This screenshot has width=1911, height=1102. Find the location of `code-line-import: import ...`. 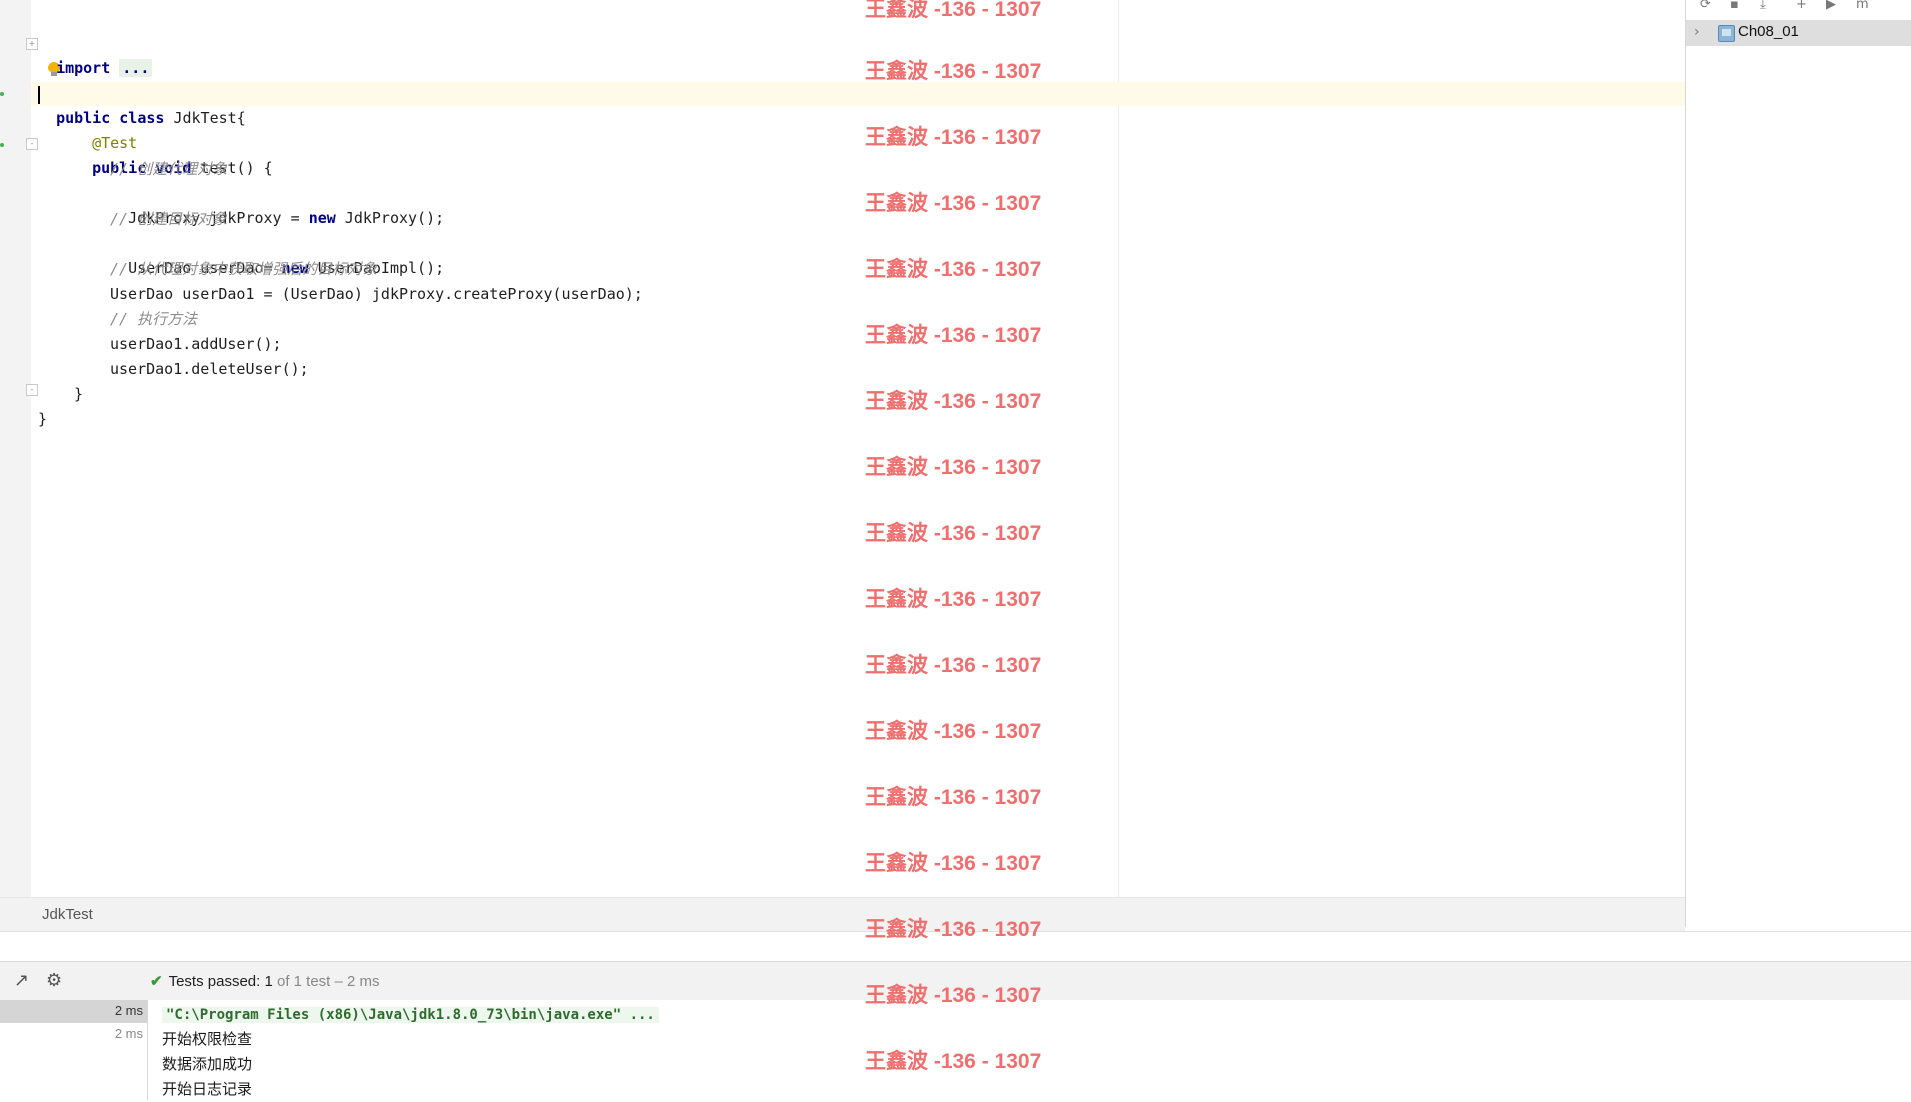

code-line-import: import ... is located at coordinates (95, 54).